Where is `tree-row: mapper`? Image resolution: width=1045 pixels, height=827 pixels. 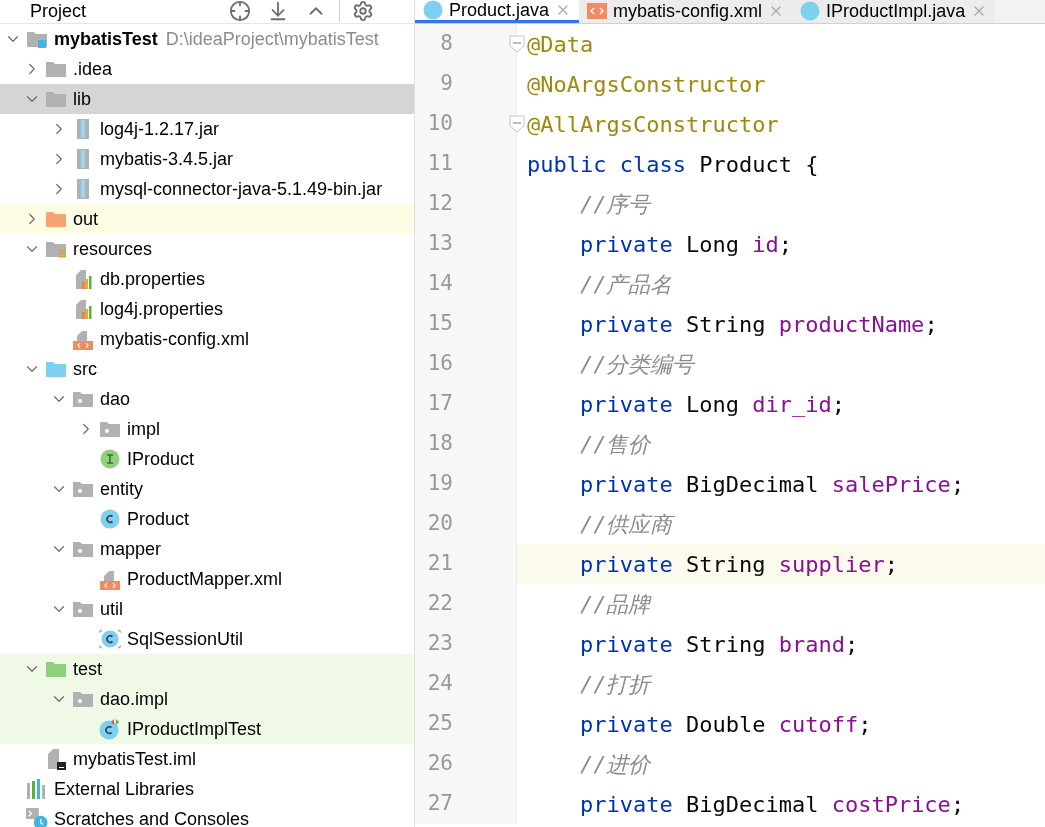 tree-row: mapper is located at coordinates (207, 549).